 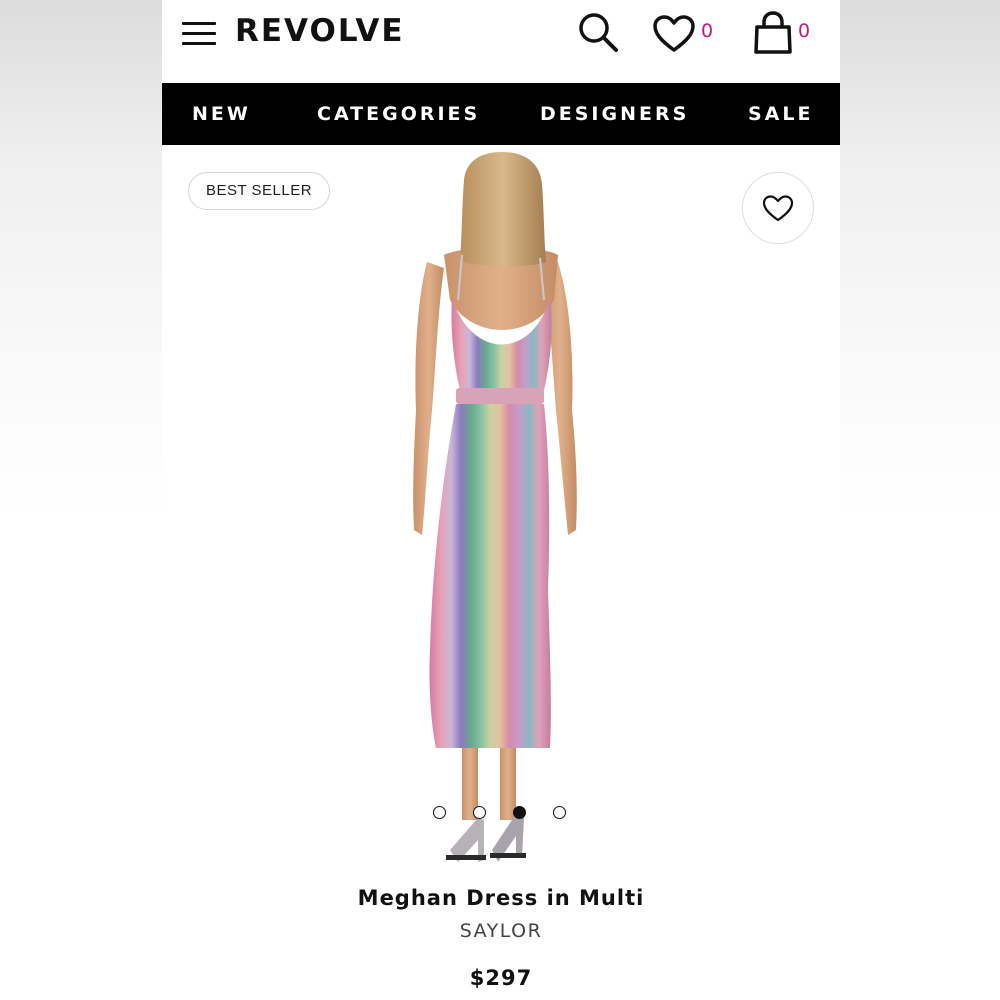 I want to click on image-carousel-dots, so click(x=503, y=814).